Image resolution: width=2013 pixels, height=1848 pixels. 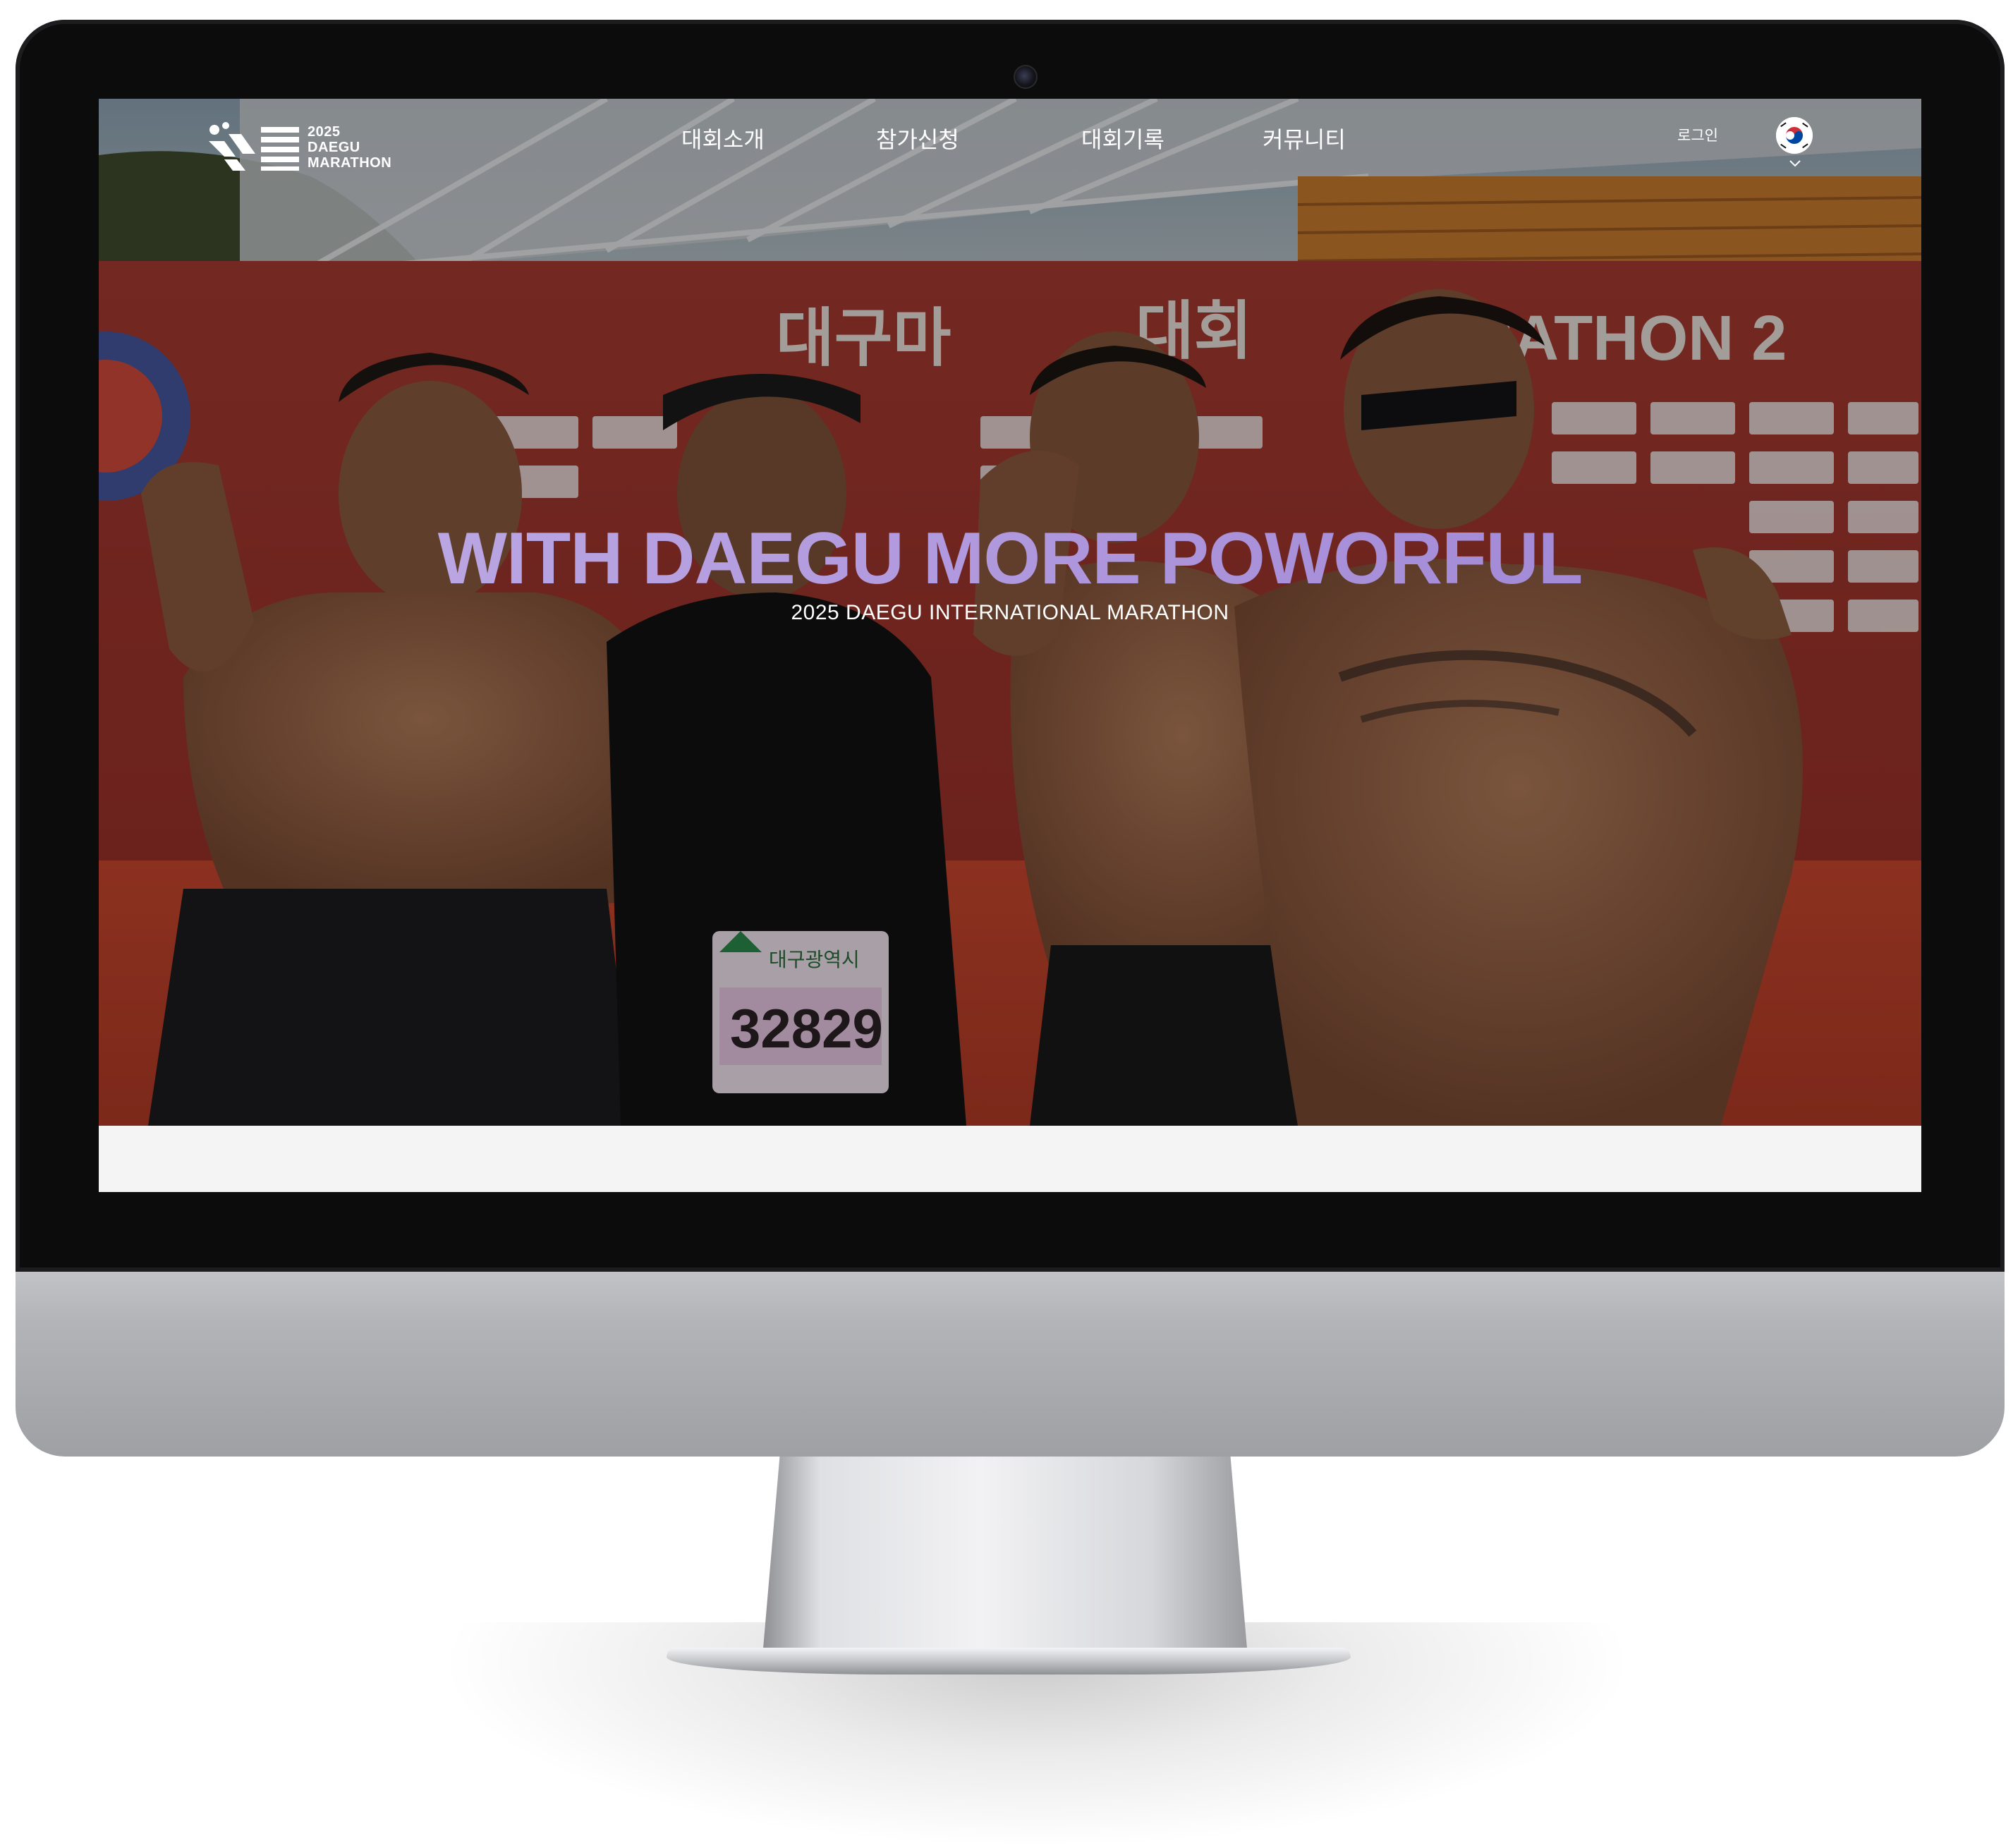 What do you see at coordinates (723, 140) in the screenshot?
I see `nav-item-about: 대회소개` at bounding box center [723, 140].